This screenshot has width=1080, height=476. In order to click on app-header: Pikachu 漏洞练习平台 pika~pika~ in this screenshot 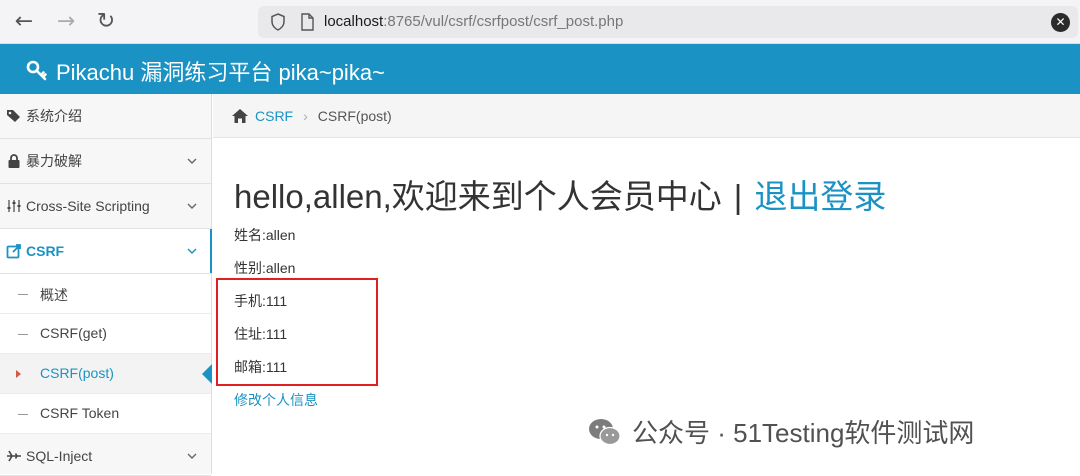, I will do `click(540, 69)`.